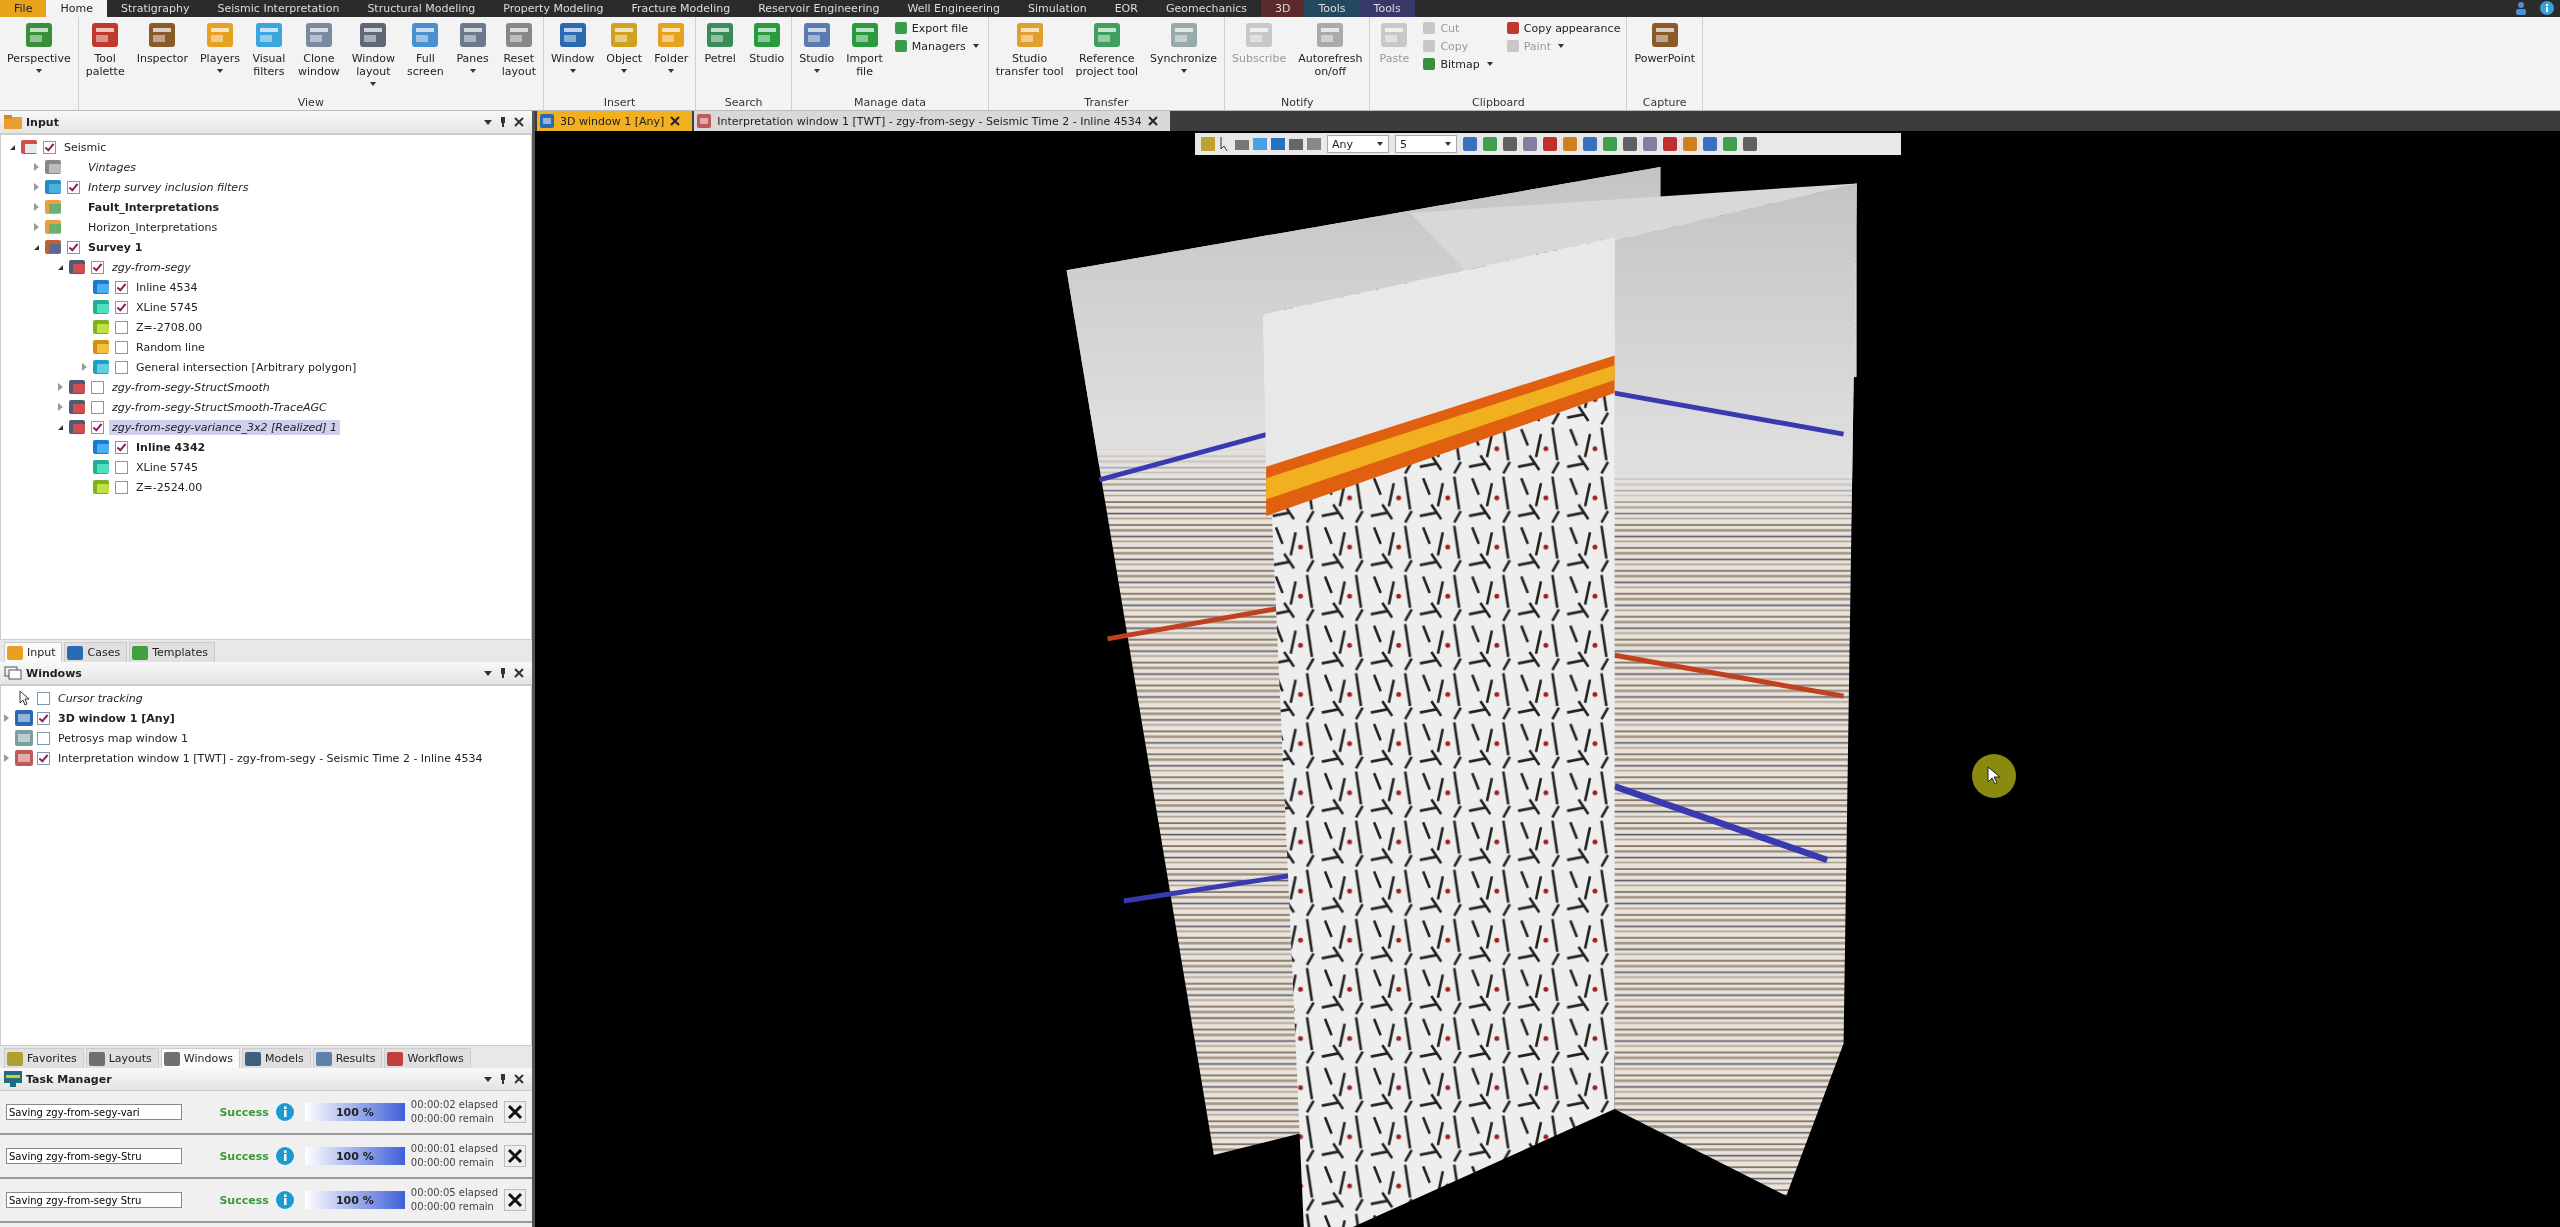 The height and width of the screenshot is (1227, 2560). What do you see at coordinates (1563, 28) in the screenshot?
I see `ribbon-button: Copy appearance` at bounding box center [1563, 28].